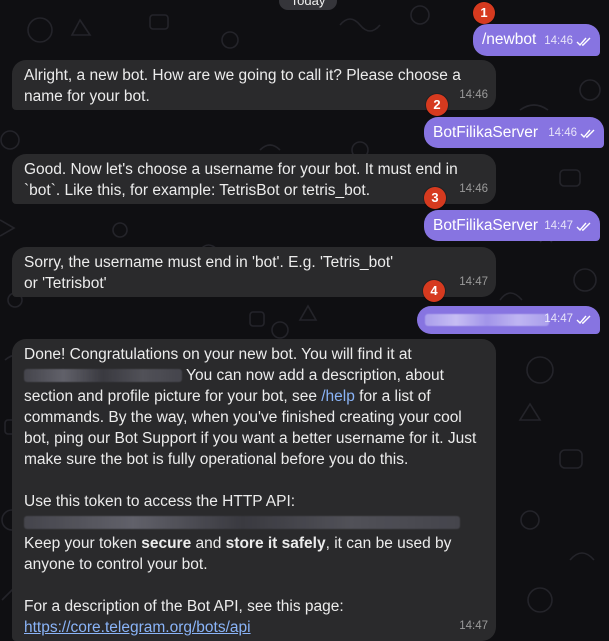  I want to click on bold-text: store it safely, so click(275, 543).